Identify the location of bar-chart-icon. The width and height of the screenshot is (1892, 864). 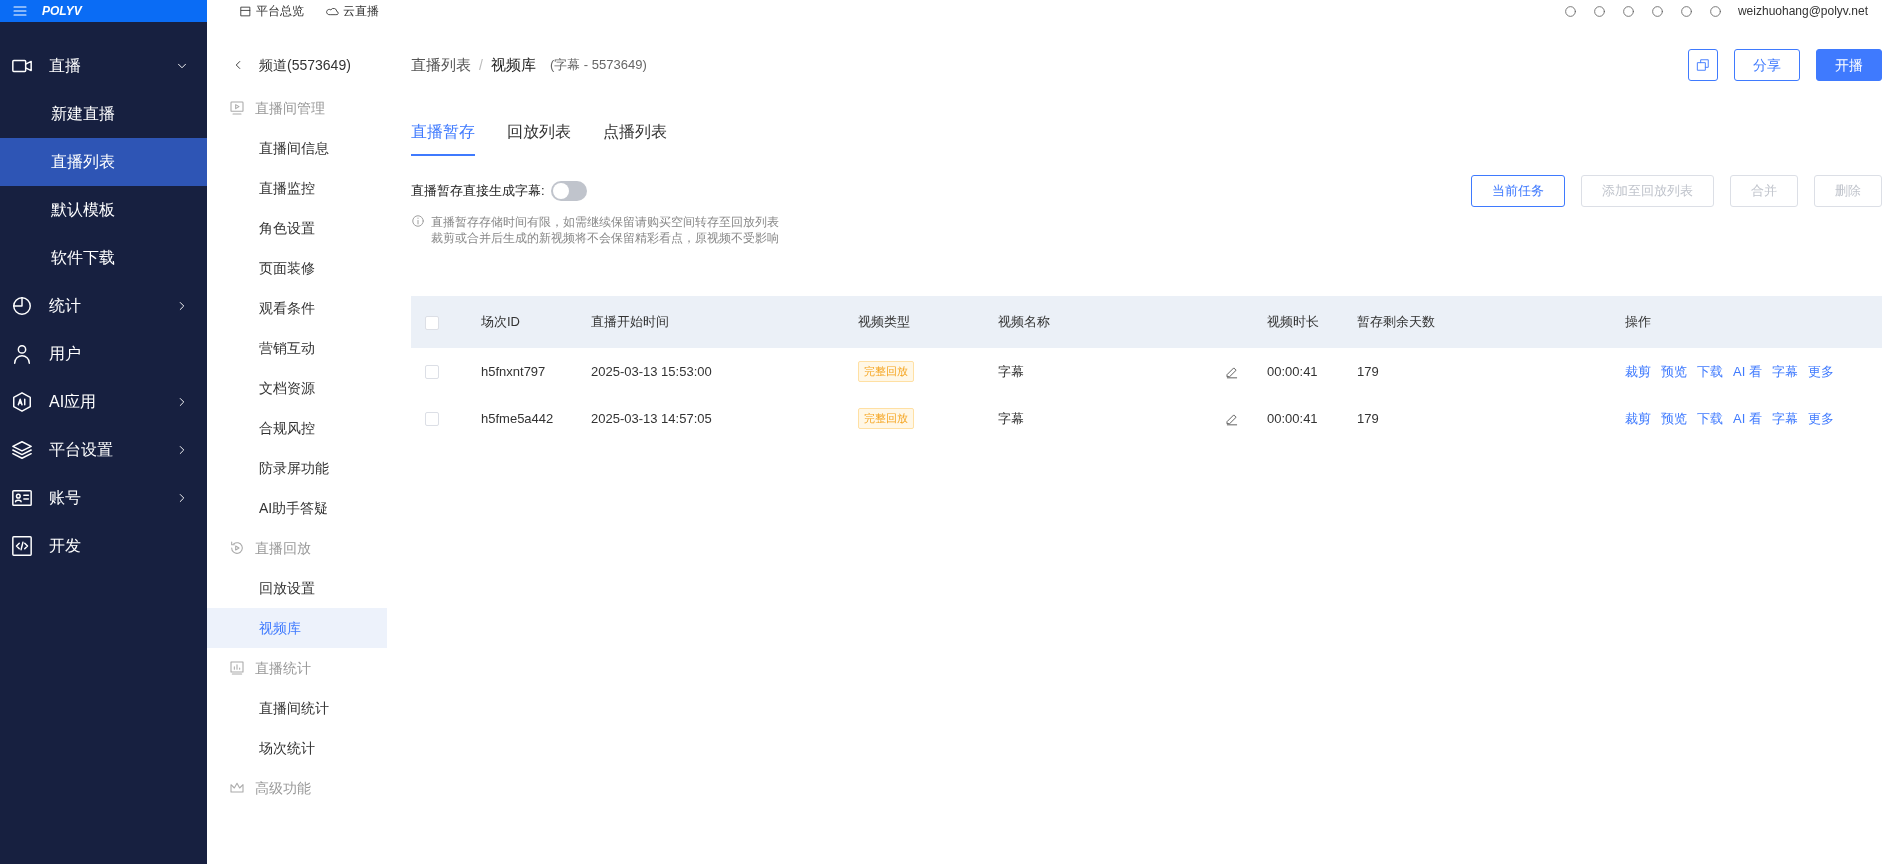
(237, 668).